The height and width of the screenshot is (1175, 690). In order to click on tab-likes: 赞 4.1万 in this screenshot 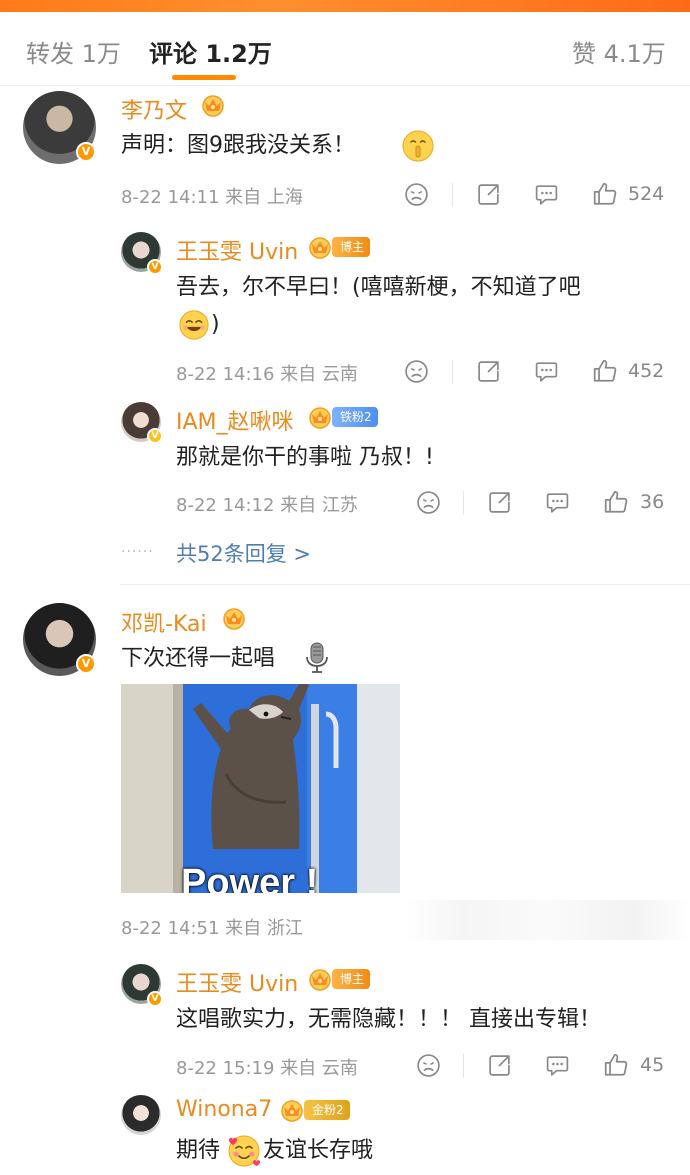, I will do `click(619, 51)`.